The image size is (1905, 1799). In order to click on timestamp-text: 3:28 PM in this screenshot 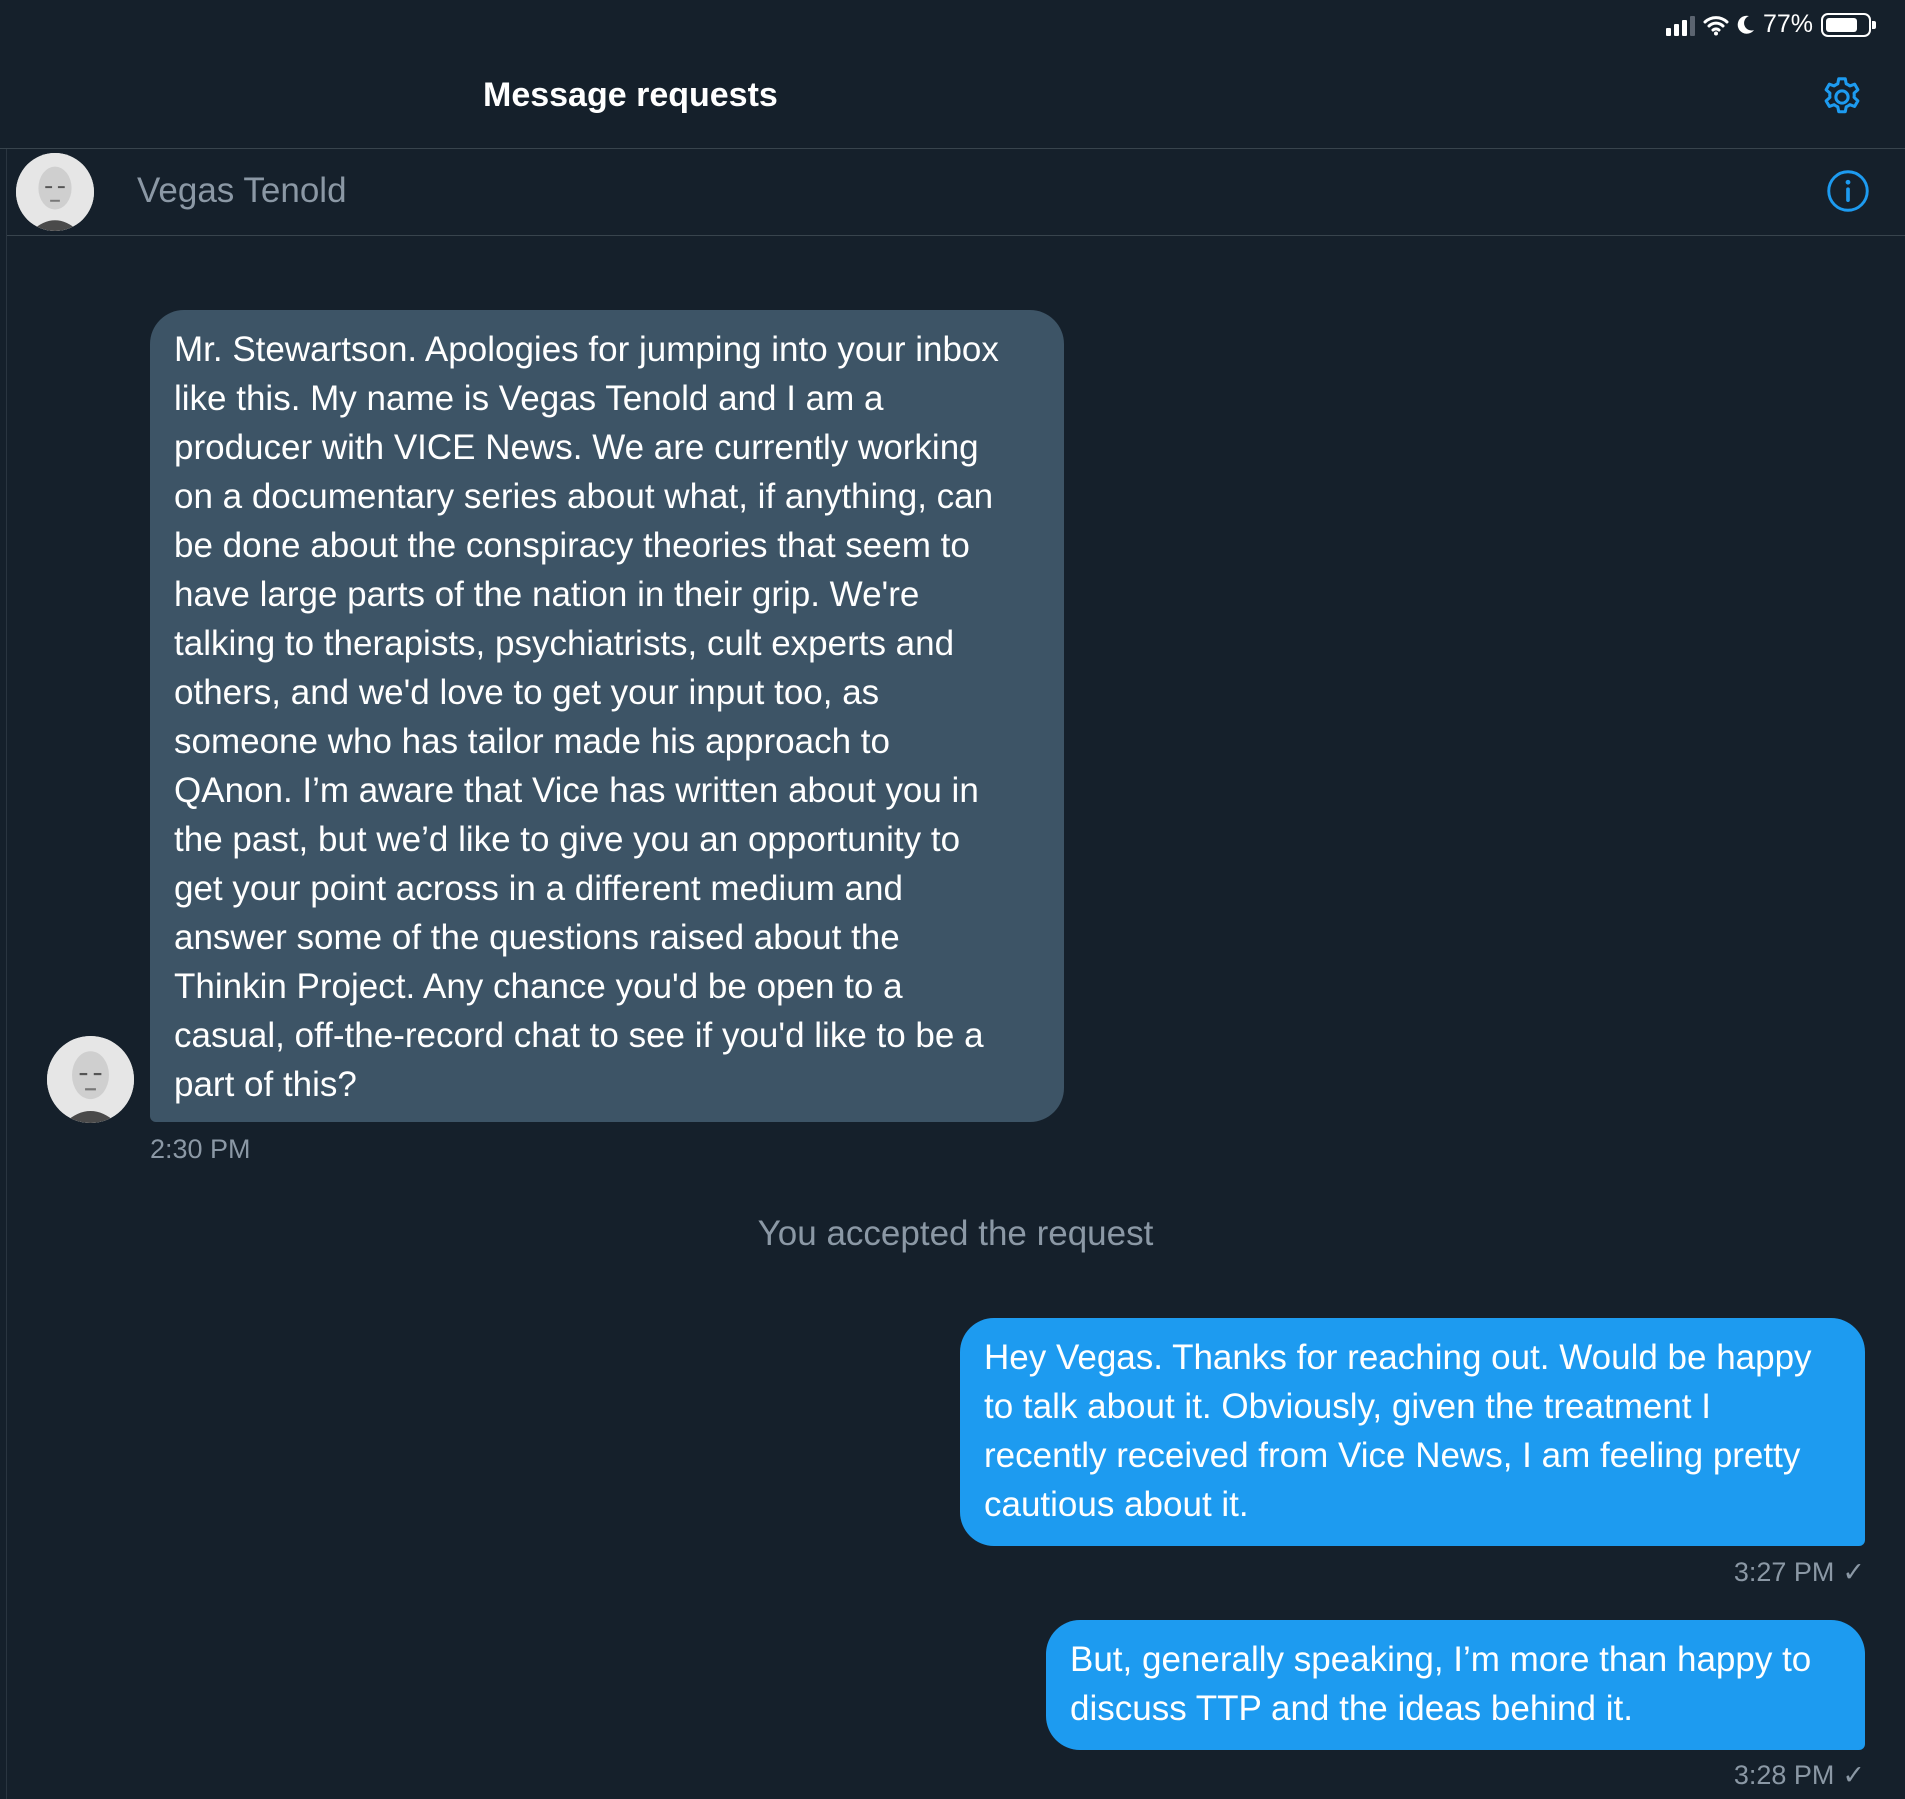, I will do `click(1784, 1775)`.